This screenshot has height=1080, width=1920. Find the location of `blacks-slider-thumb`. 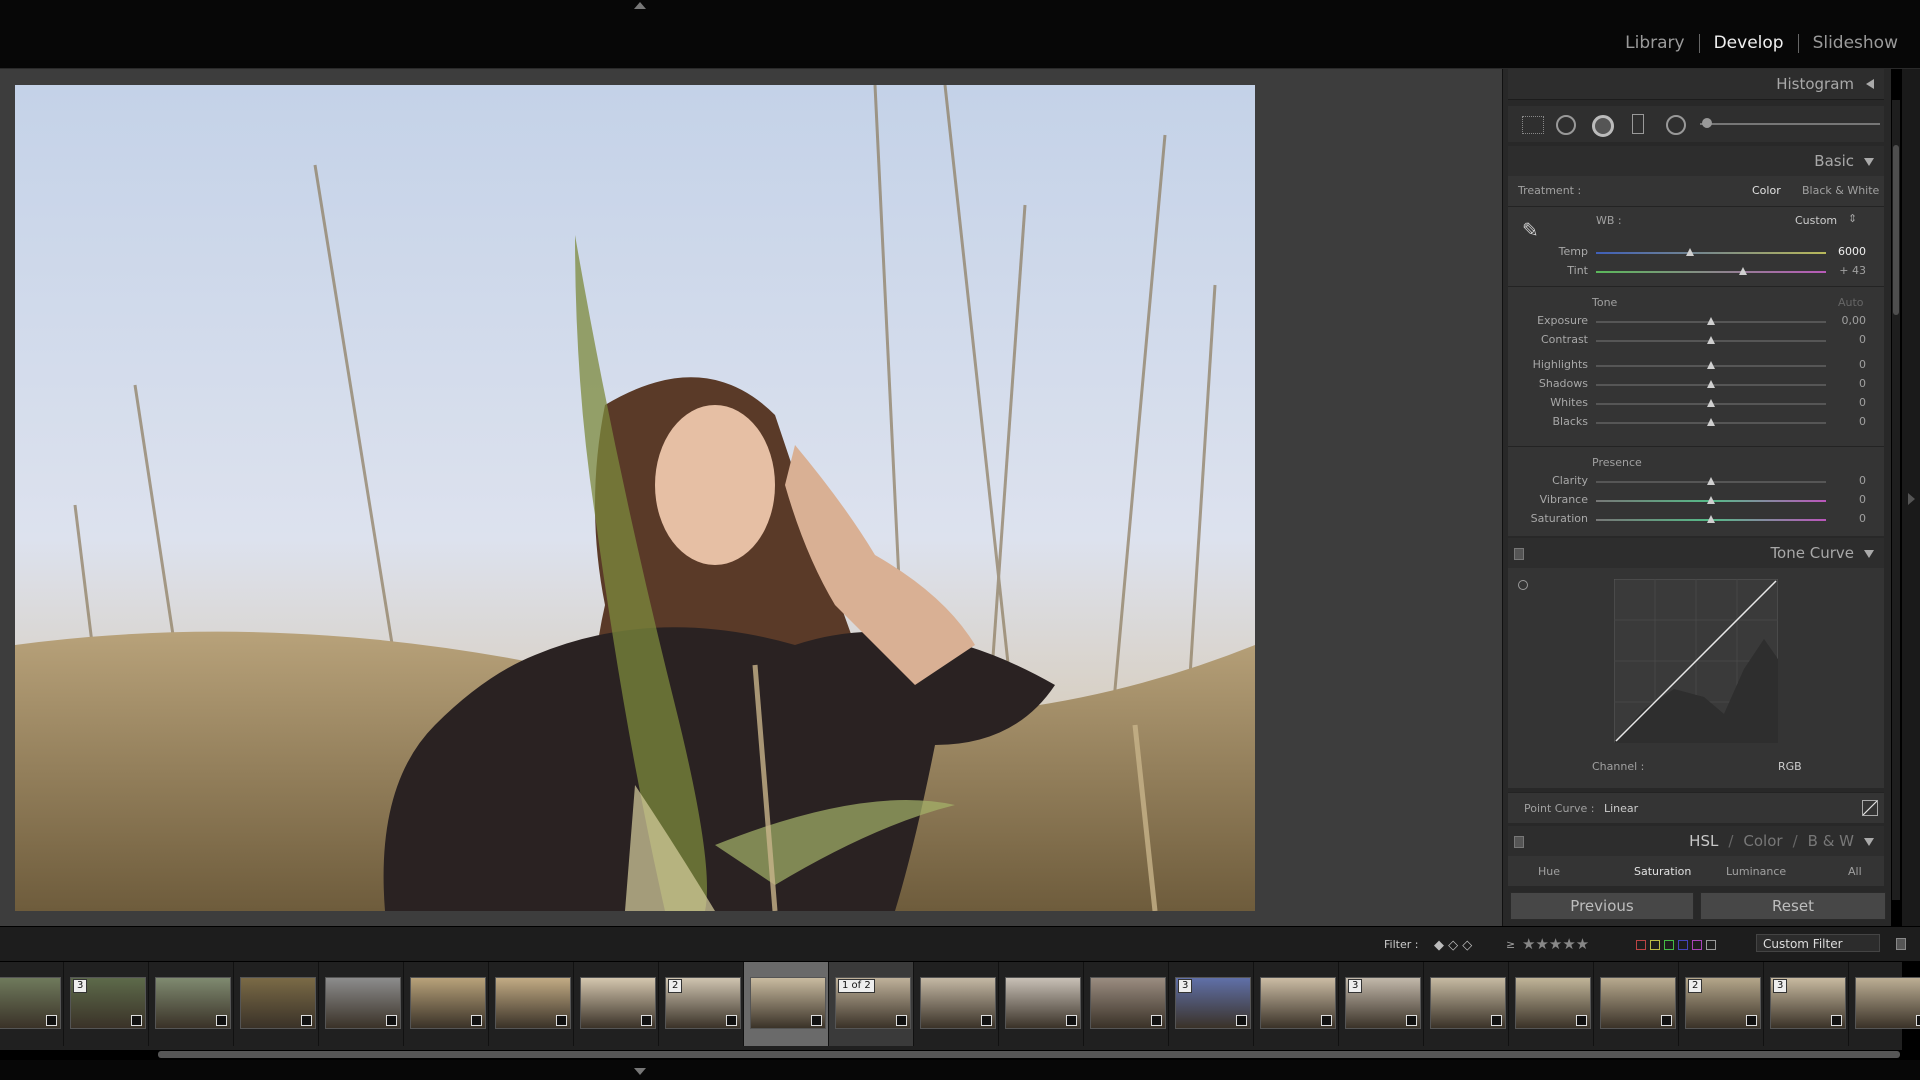

blacks-slider-thumb is located at coordinates (1711, 422).